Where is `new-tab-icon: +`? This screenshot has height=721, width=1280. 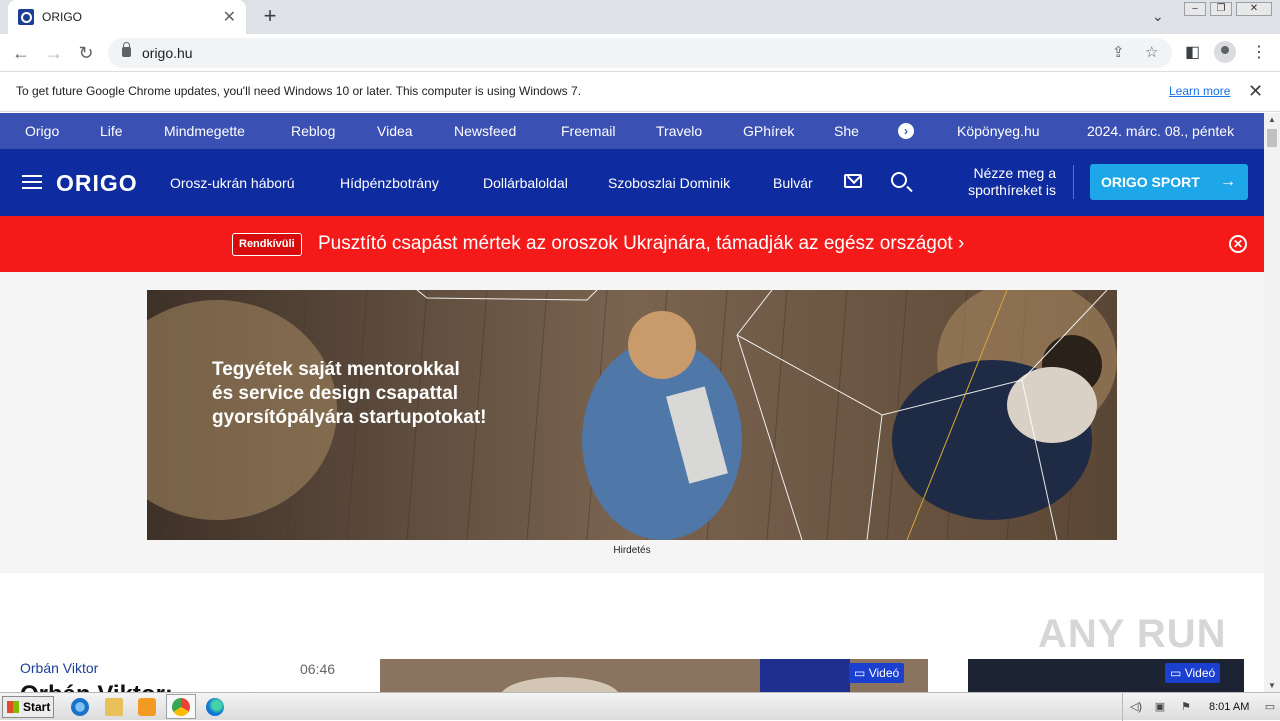
new-tab-icon: + is located at coordinates (270, 16).